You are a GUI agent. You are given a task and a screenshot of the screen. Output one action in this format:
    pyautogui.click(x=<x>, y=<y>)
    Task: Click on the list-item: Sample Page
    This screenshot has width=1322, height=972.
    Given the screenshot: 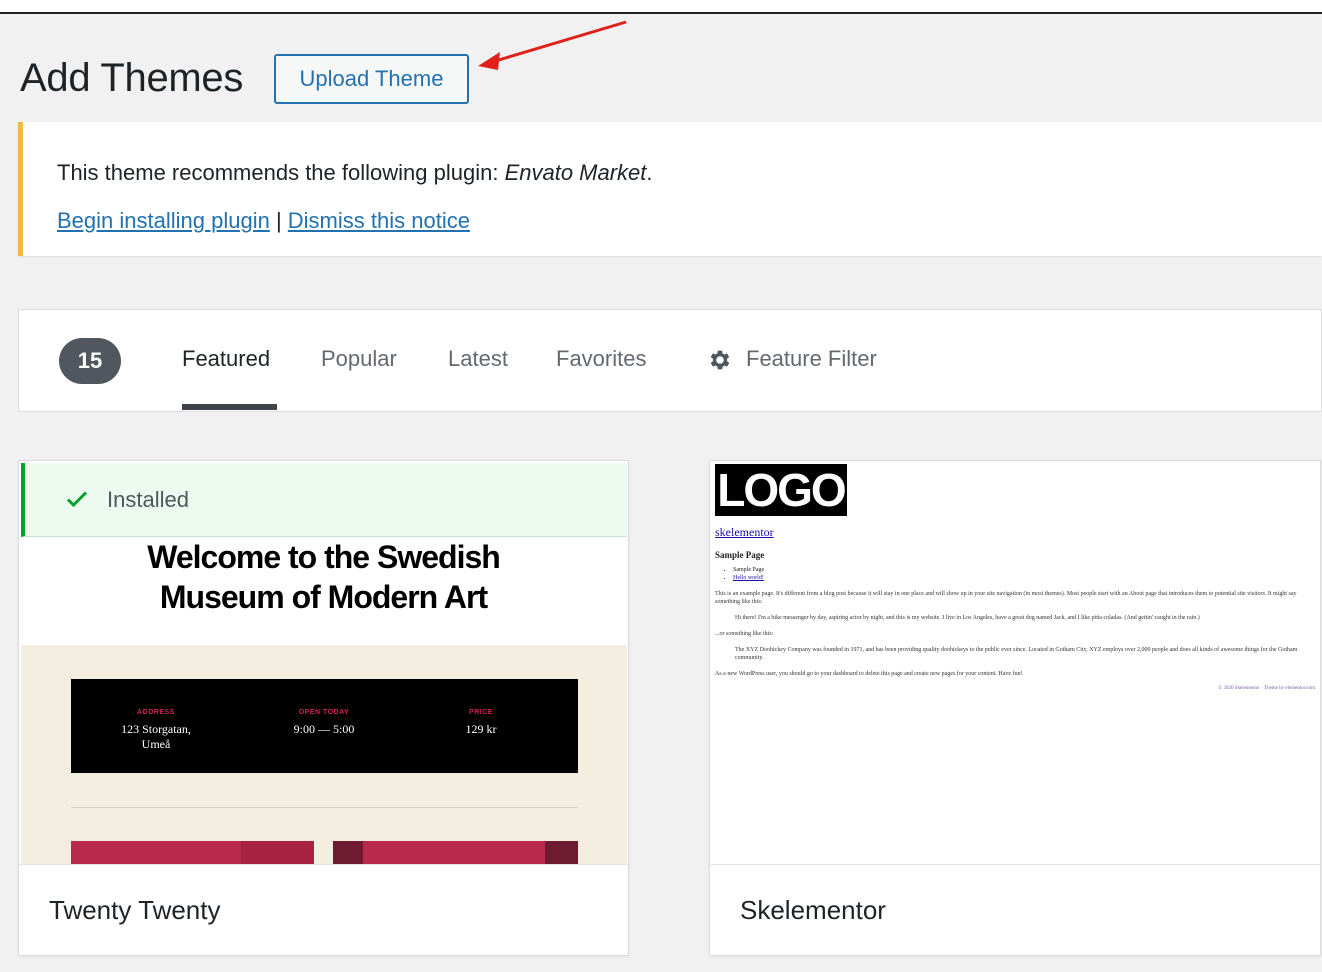 What is the action you would take?
    pyautogui.click(x=1024, y=570)
    